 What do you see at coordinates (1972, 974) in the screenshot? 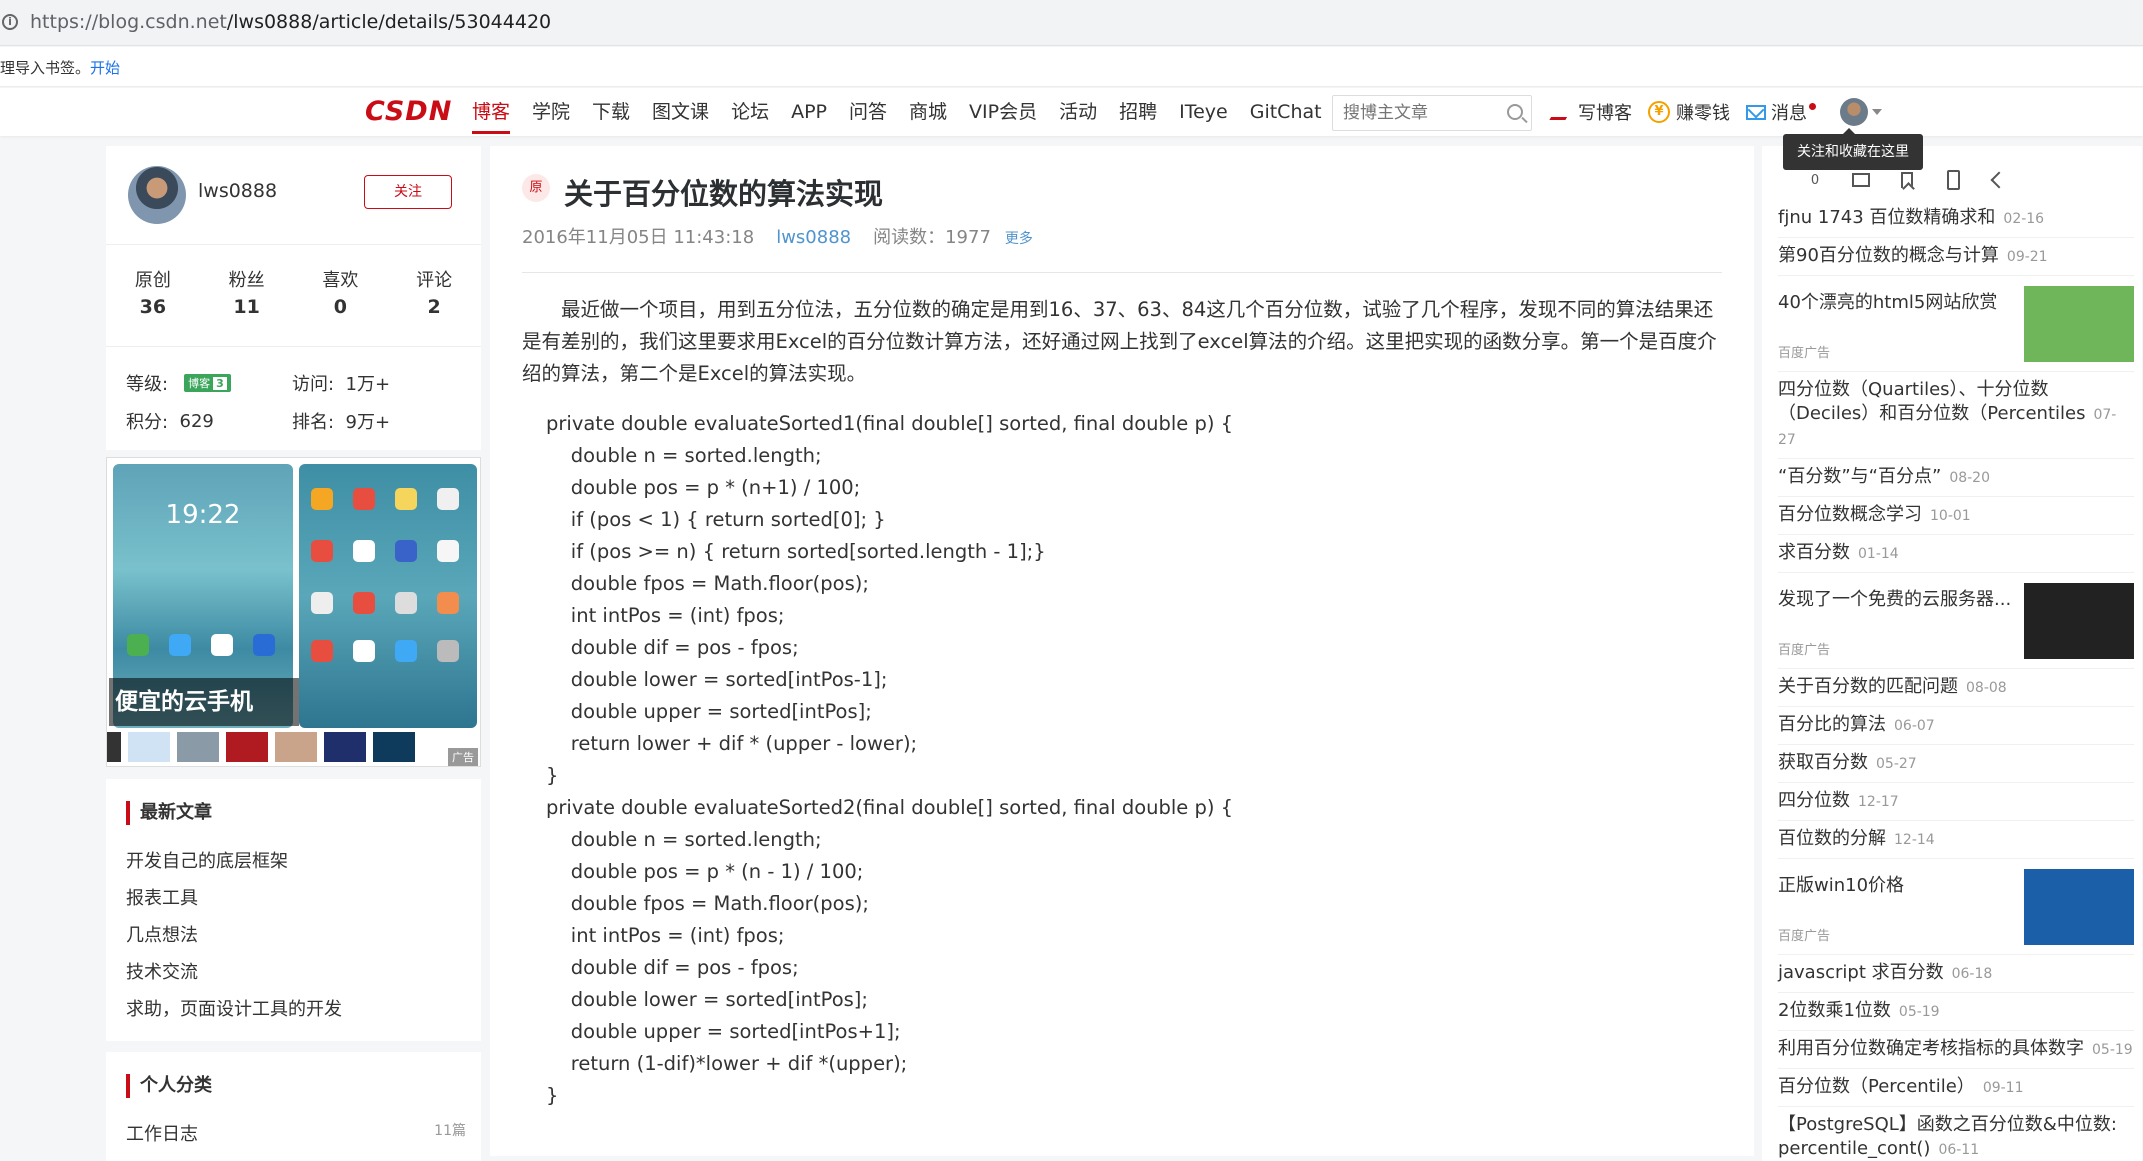
I see `related-date: 06-18` at bounding box center [1972, 974].